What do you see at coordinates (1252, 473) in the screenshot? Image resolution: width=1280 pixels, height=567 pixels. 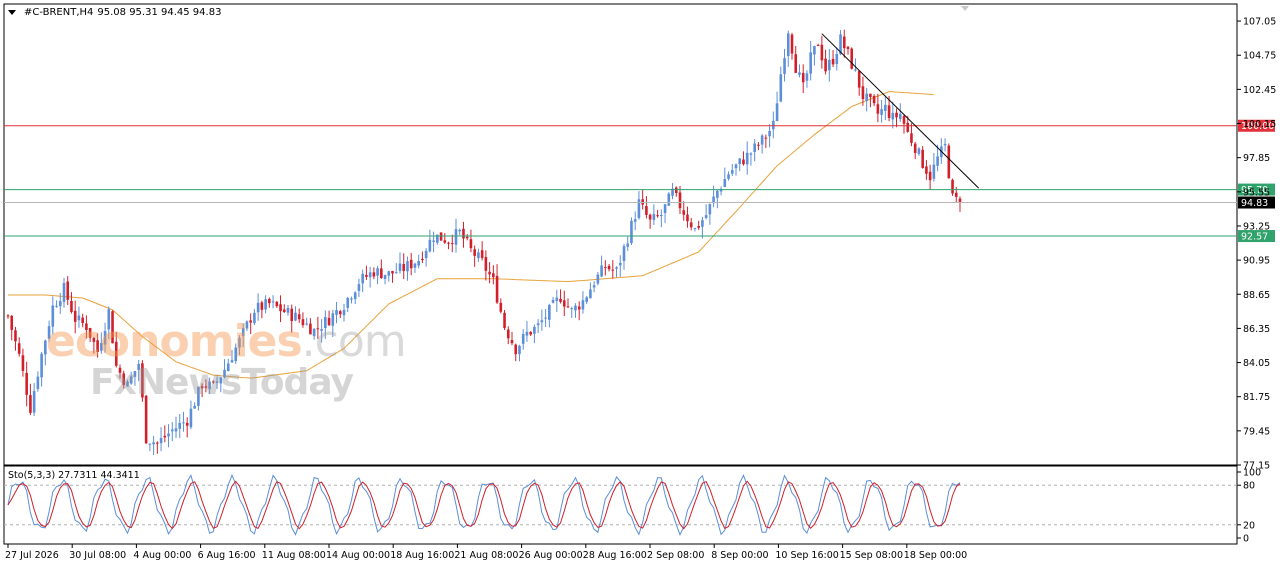 I see `stoch-tick-label: 100` at bounding box center [1252, 473].